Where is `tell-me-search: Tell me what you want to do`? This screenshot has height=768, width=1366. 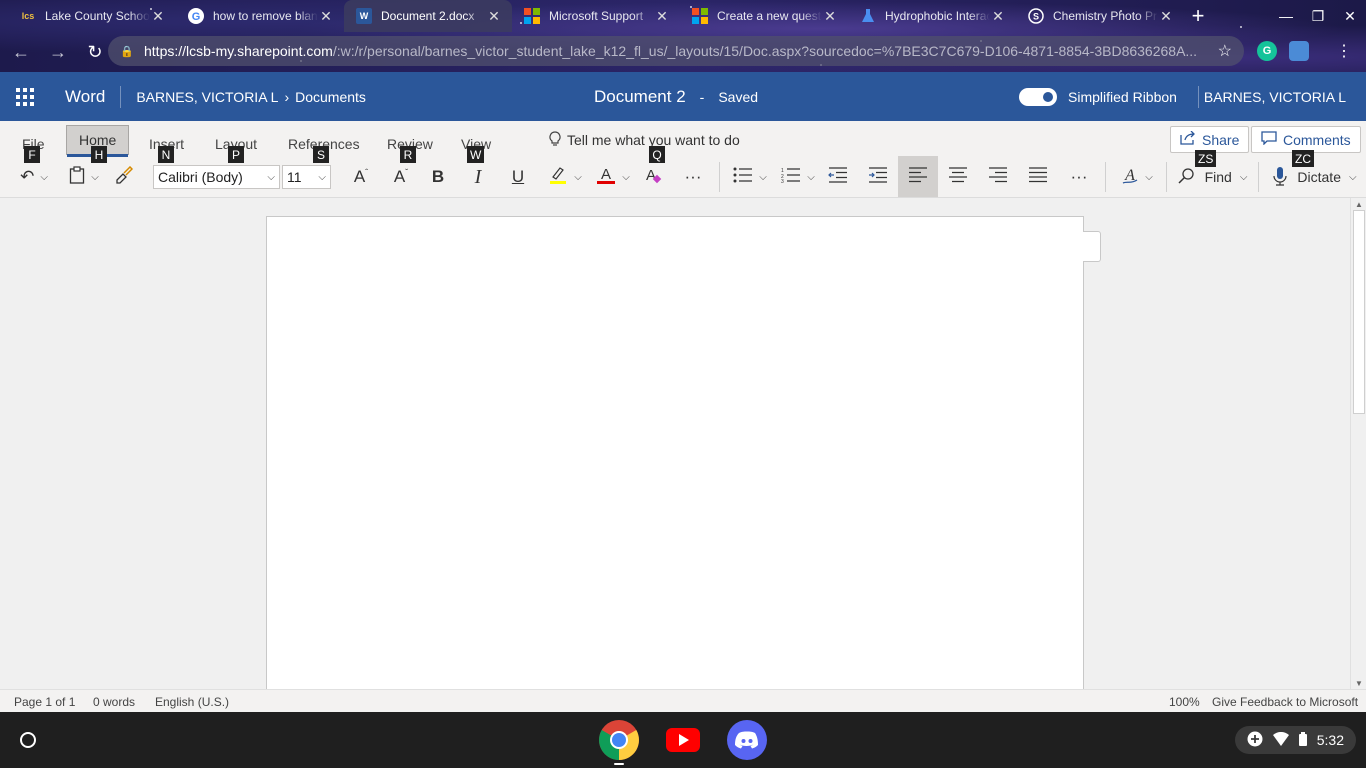 tell-me-search: Tell me what you want to do is located at coordinates (644, 140).